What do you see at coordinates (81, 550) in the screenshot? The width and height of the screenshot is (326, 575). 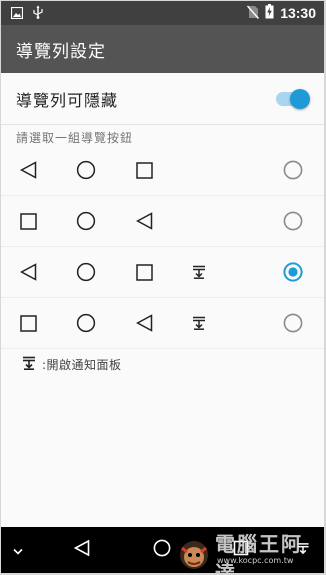 I see `nav-back-icon` at bounding box center [81, 550].